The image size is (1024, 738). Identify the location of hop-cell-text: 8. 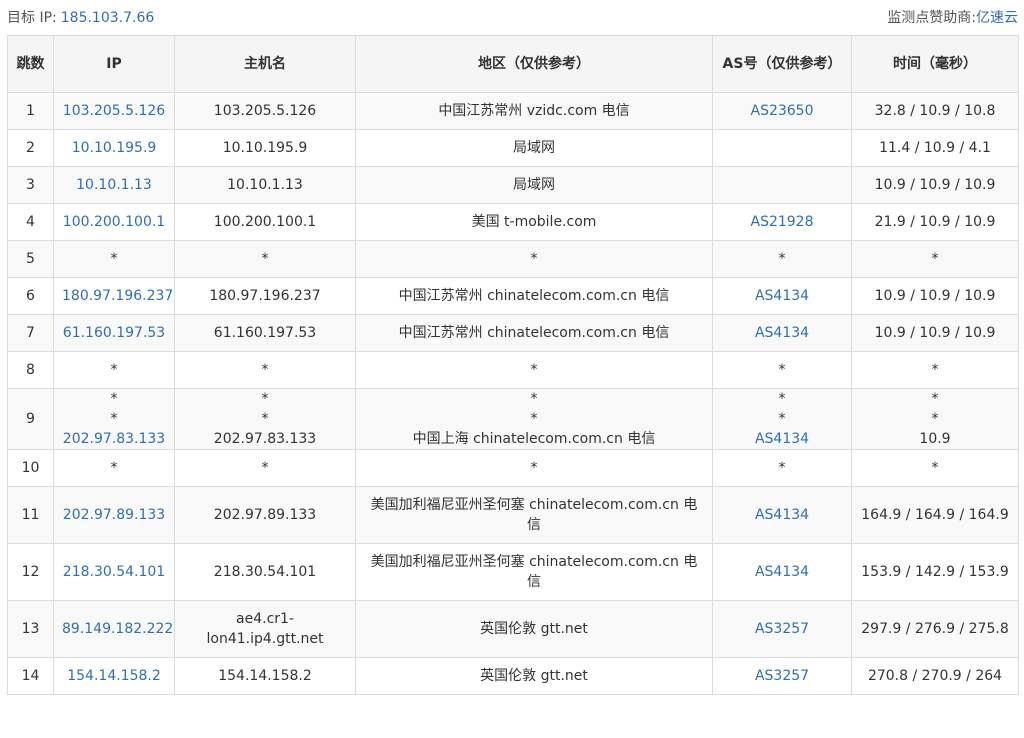
(30, 370).